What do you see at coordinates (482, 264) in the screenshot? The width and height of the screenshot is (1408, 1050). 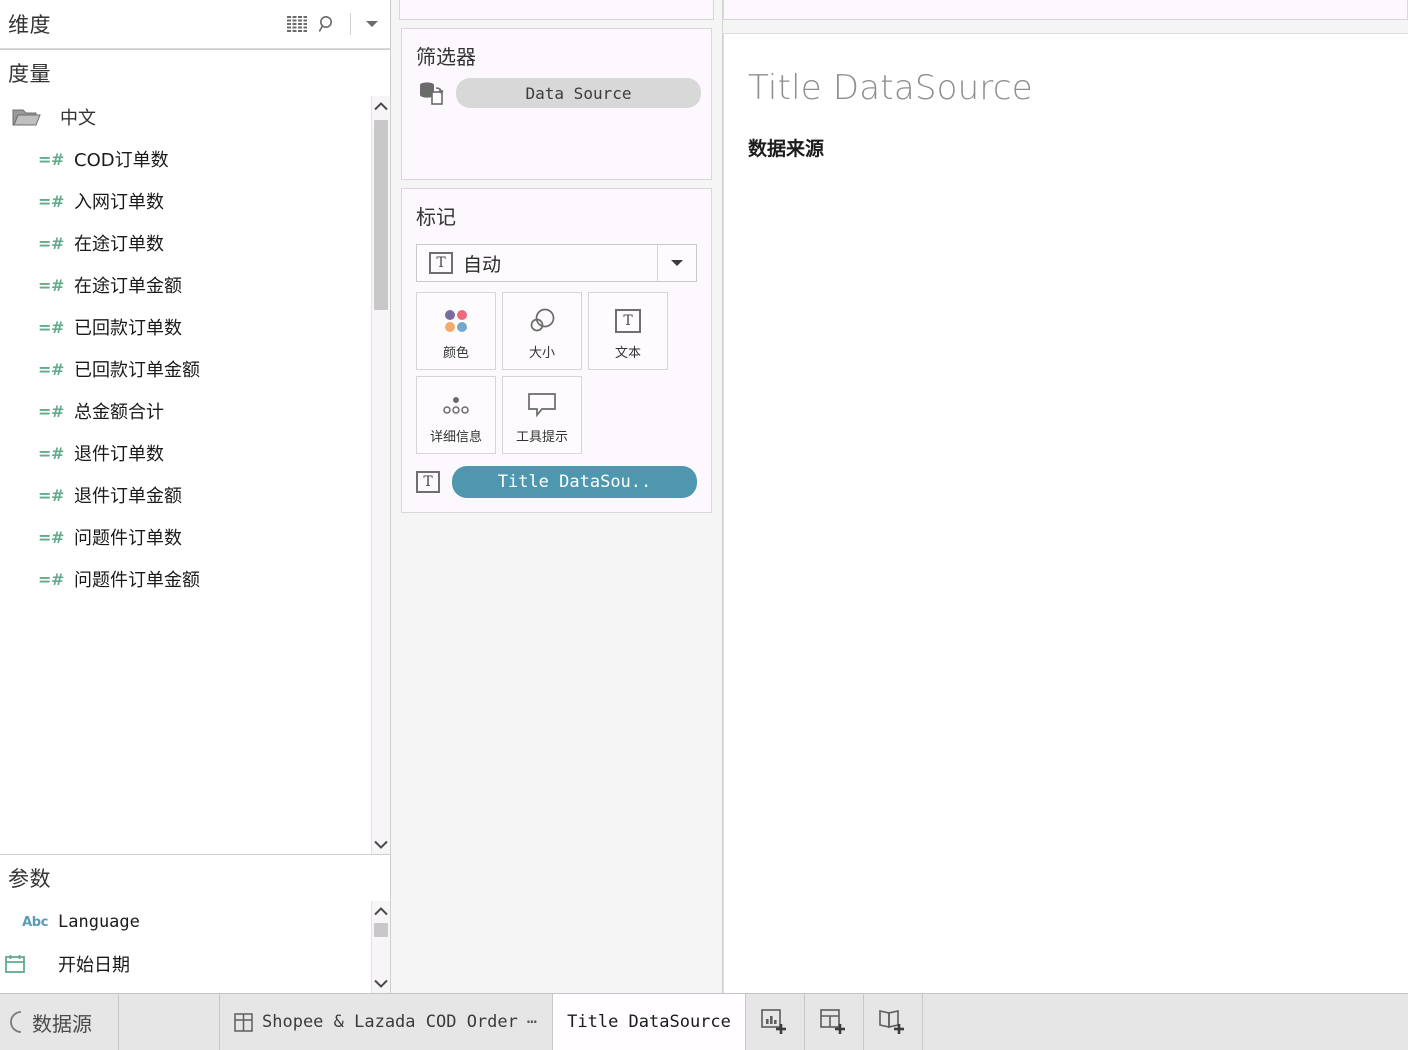 I see `mark-type-label: 自动` at bounding box center [482, 264].